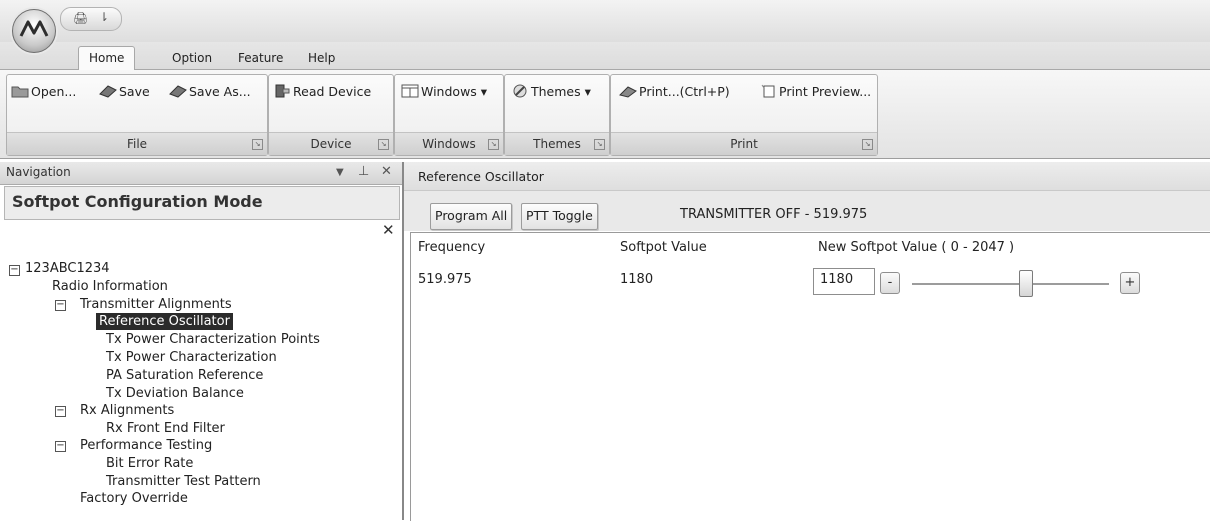 Image resolution: width=1210 pixels, height=521 pixels. Describe the element at coordinates (449, 115) in the screenshot. I see `windows-group: Windows ▾ Windows ↘` at that location.